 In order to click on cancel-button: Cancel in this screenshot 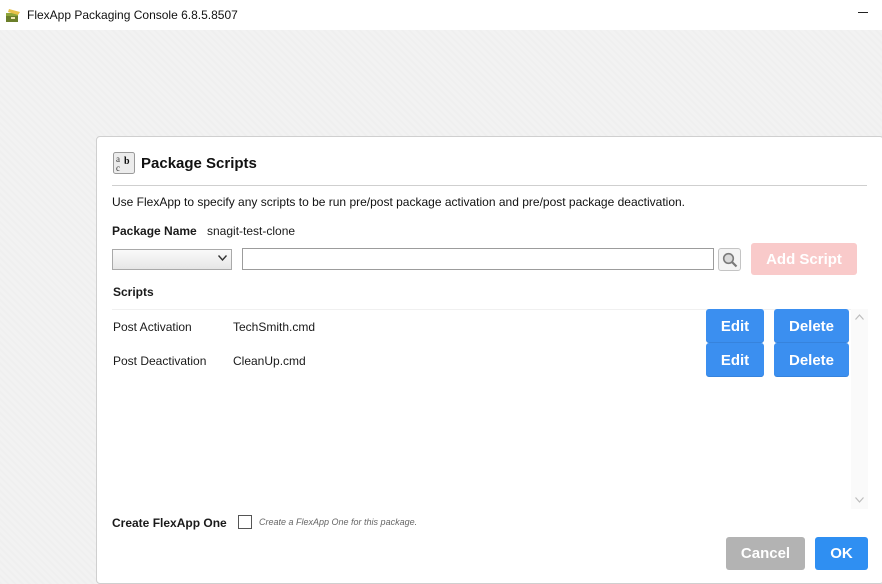, I will do `click(765, 553)`.